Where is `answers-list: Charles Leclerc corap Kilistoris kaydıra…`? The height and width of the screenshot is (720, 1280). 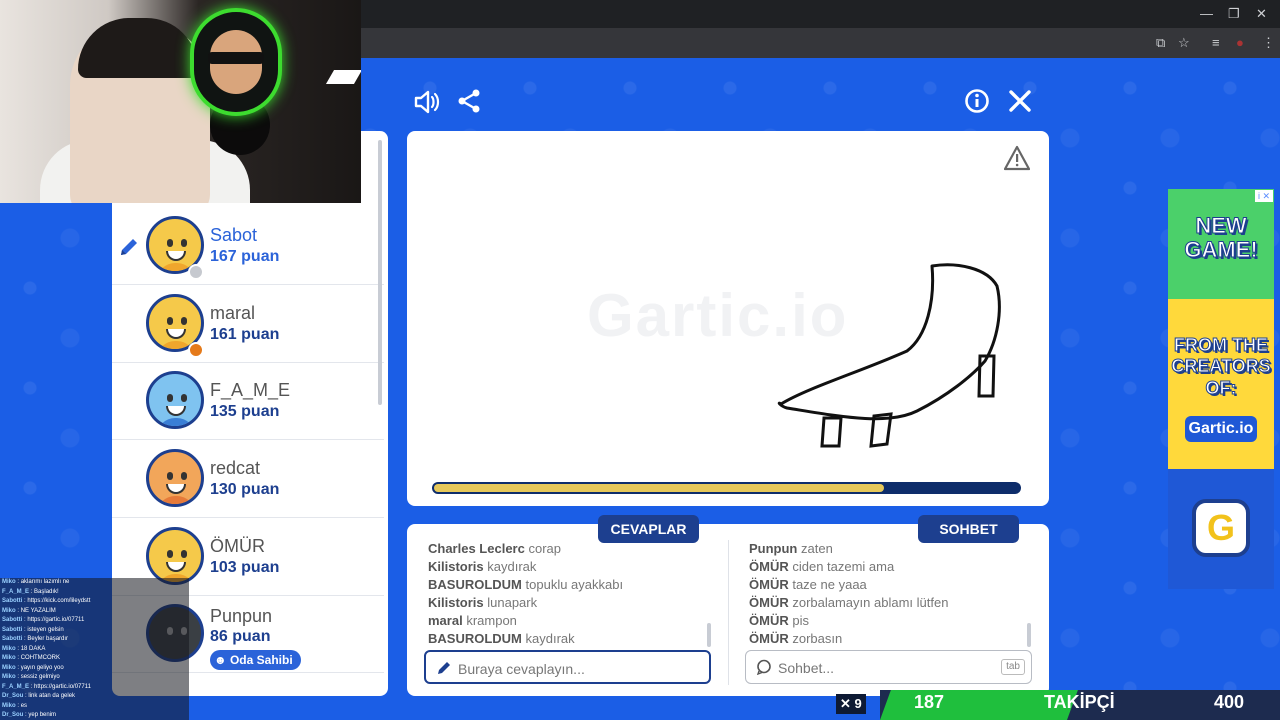 answers-list: Charles Leclerc corap Kilistoris kaydıra… is located at coordinates (525, 594).